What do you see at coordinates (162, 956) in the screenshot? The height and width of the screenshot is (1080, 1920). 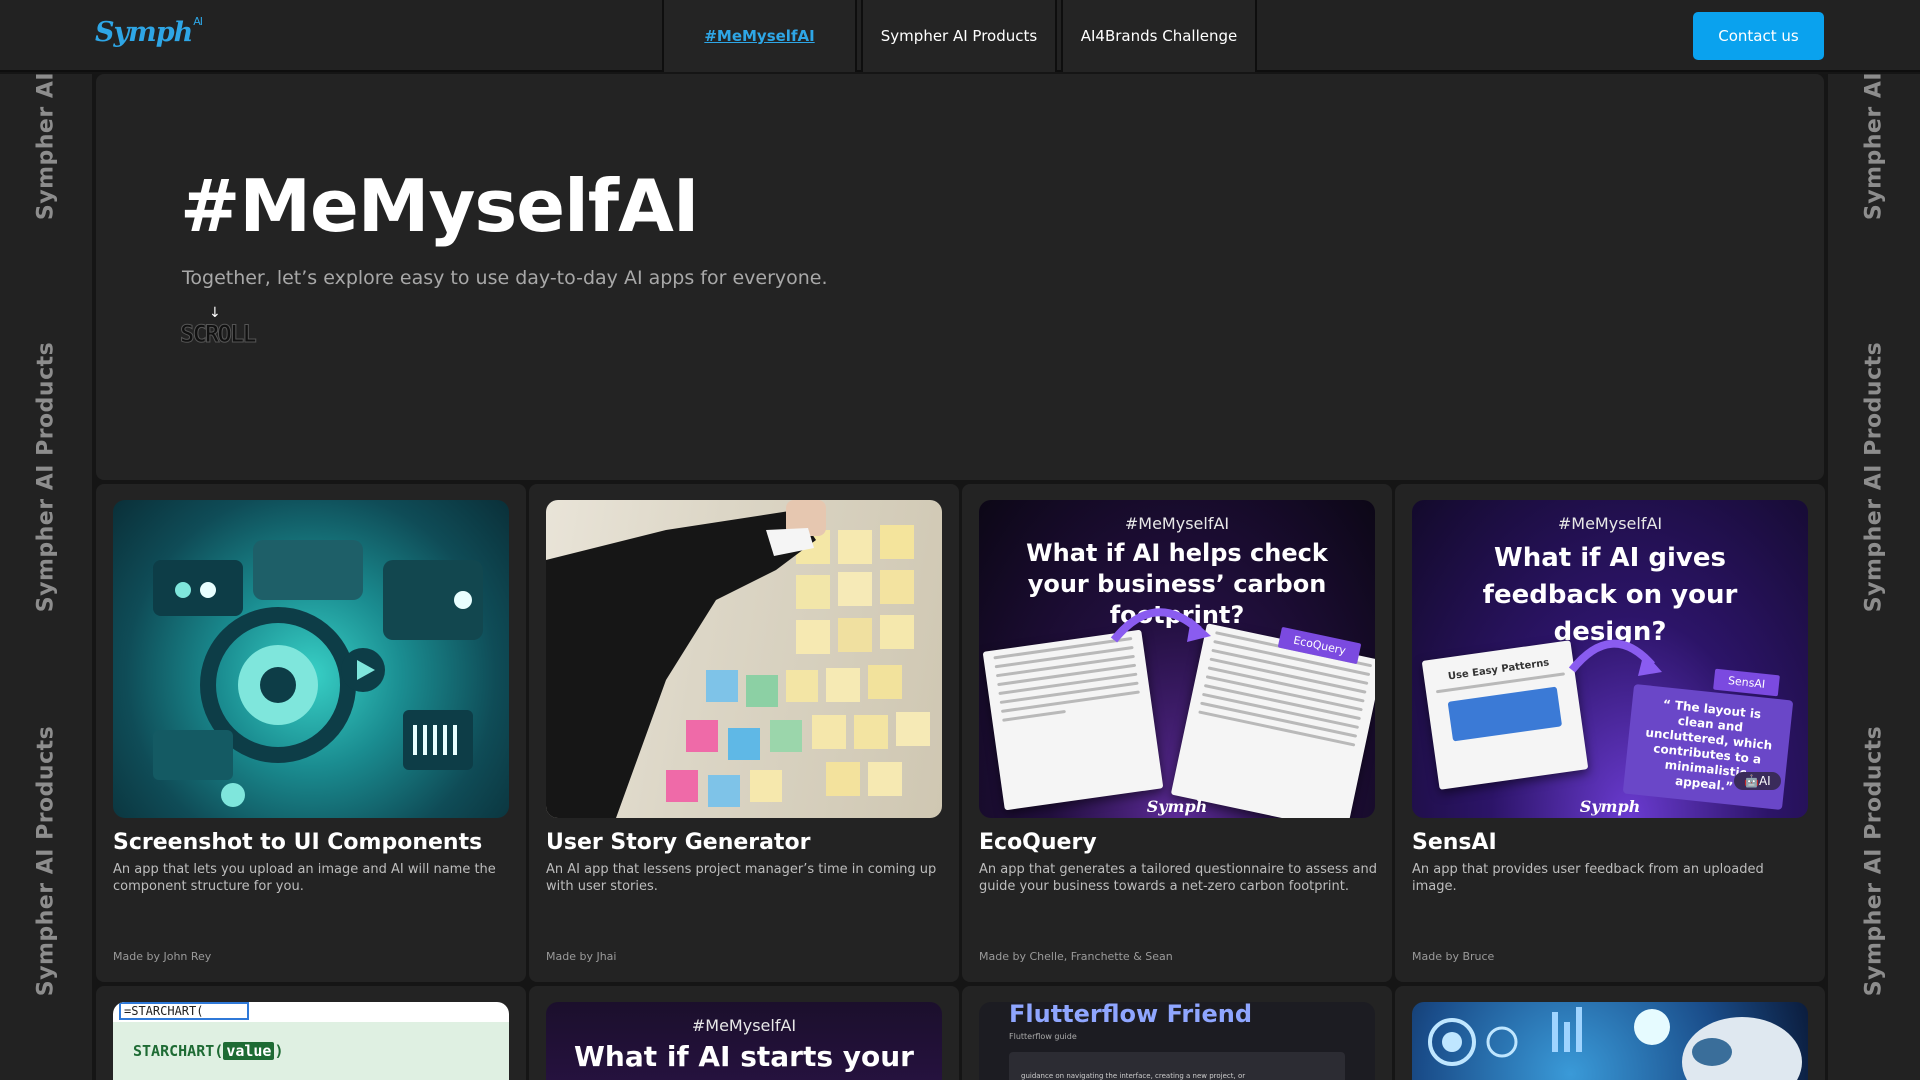 I see `card-author: Made by John Rey` at bounding box center [162, 956].